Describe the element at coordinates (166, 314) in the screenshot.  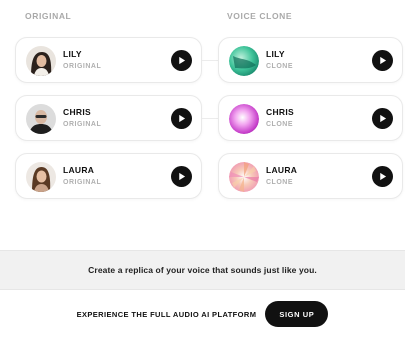
I see `cta-text: EXPERIENCE THE FULL AUDIO AI PLATFORM` at that location.